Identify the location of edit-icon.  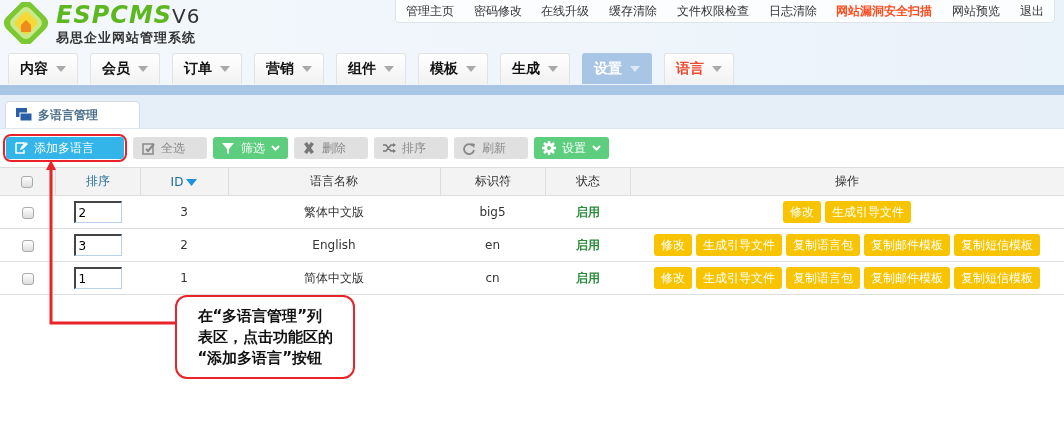
(21, 148).